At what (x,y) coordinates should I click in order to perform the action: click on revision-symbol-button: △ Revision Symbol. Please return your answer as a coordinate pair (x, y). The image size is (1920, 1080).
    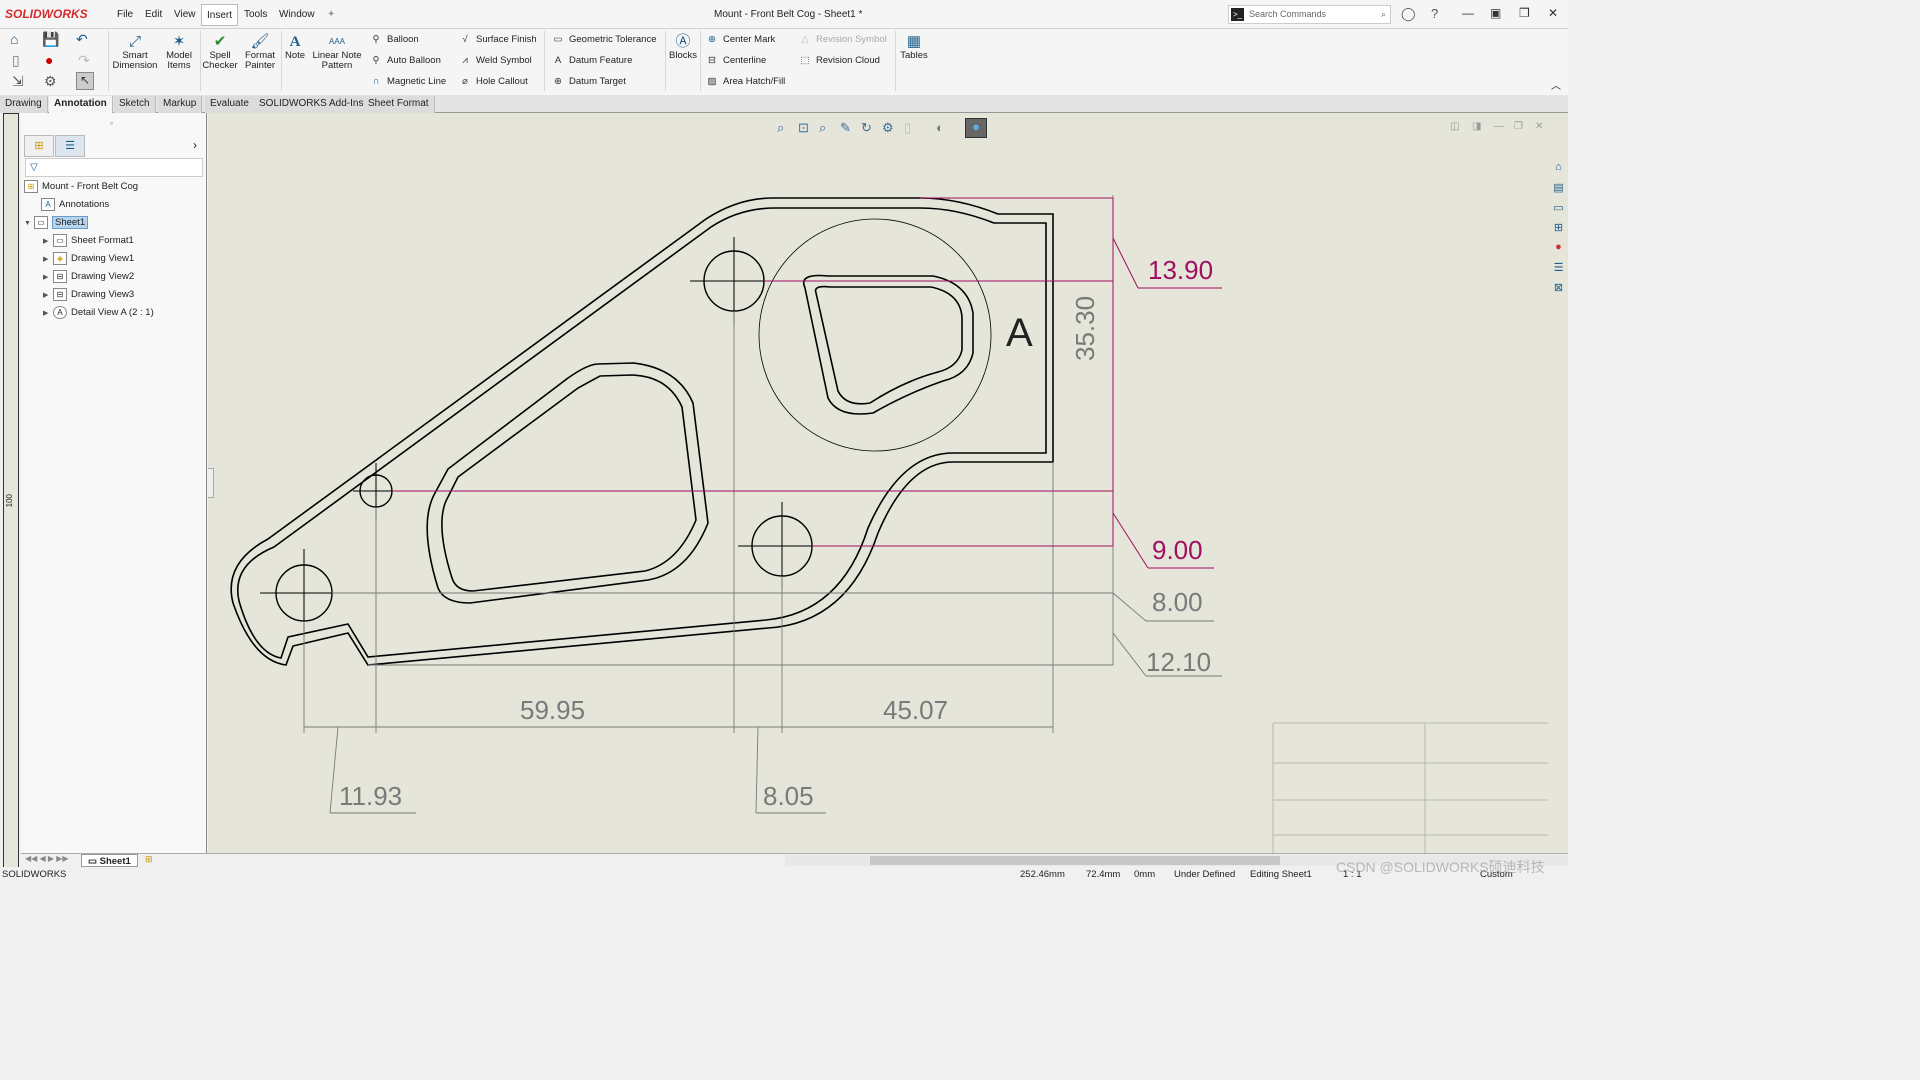
    Looking at the image, I should click on (842, 40).